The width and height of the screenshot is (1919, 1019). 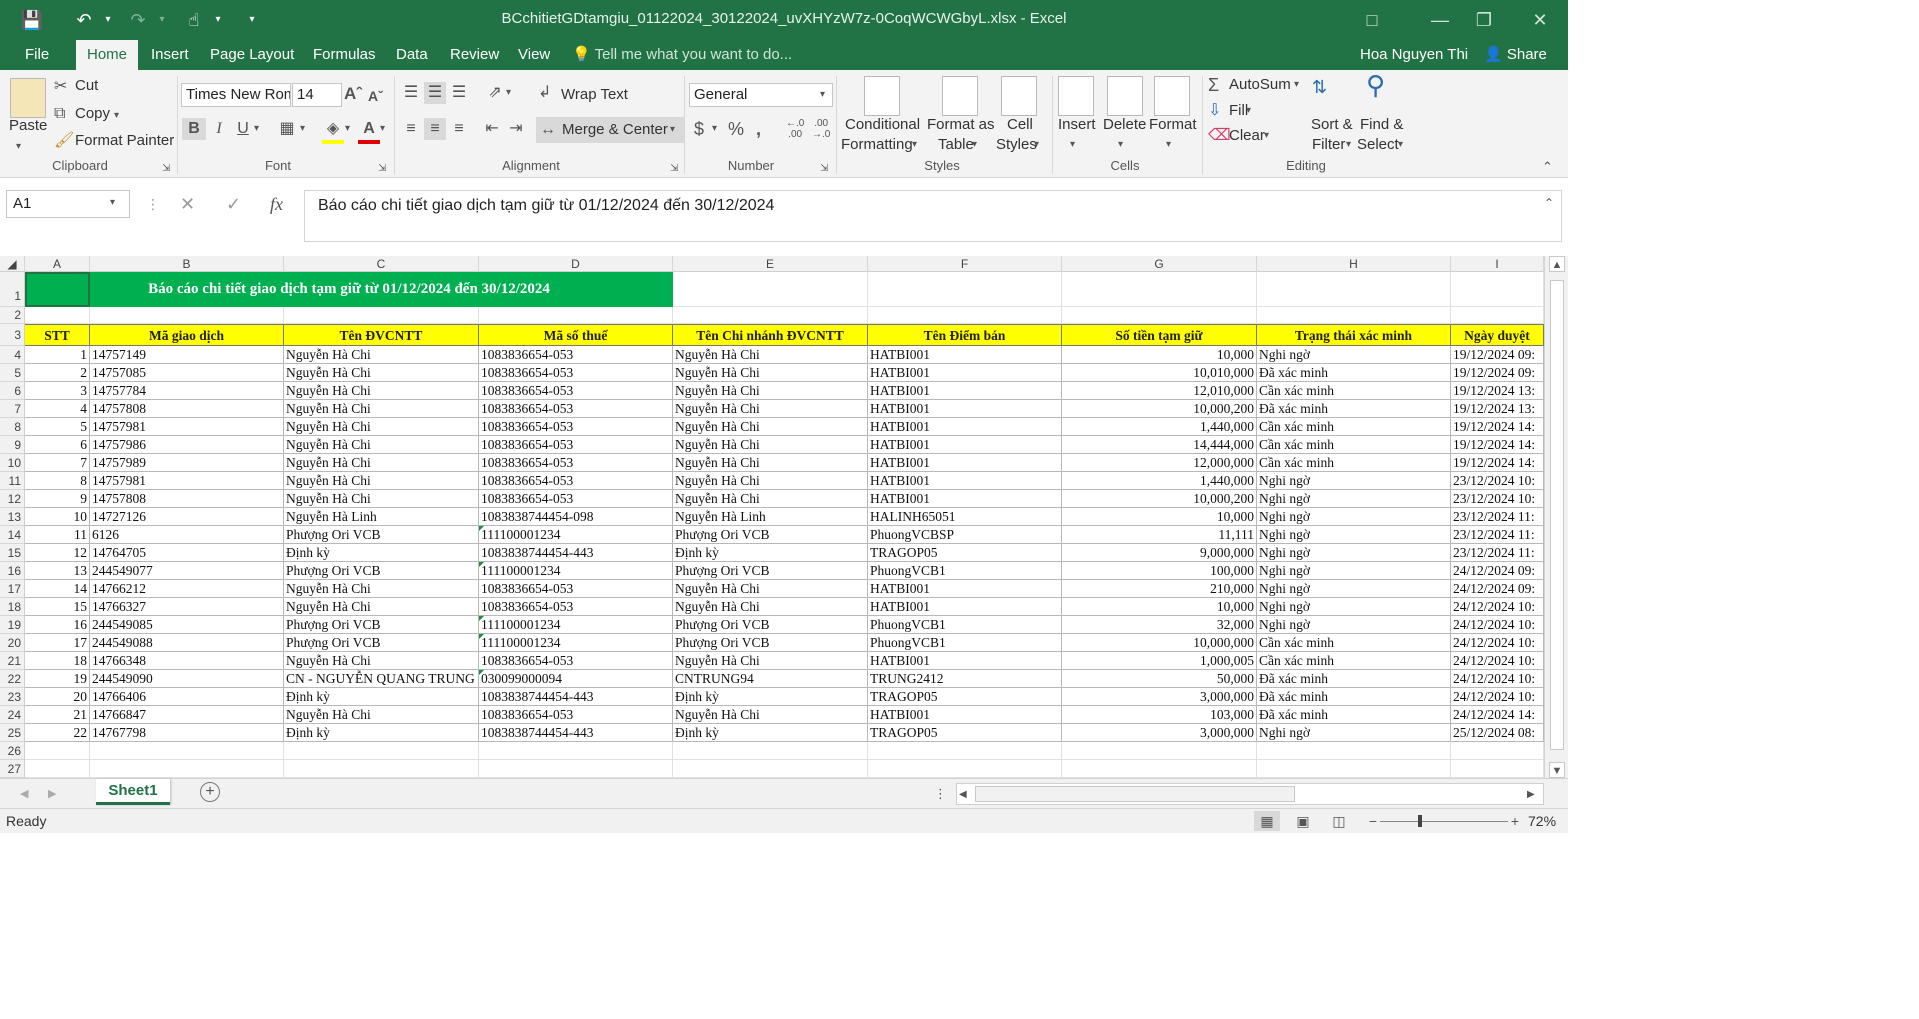 What do you see at coordinates (1444, 821) in the screenshot?
I see `zoom-slider` at bounding box center [1444, 821].